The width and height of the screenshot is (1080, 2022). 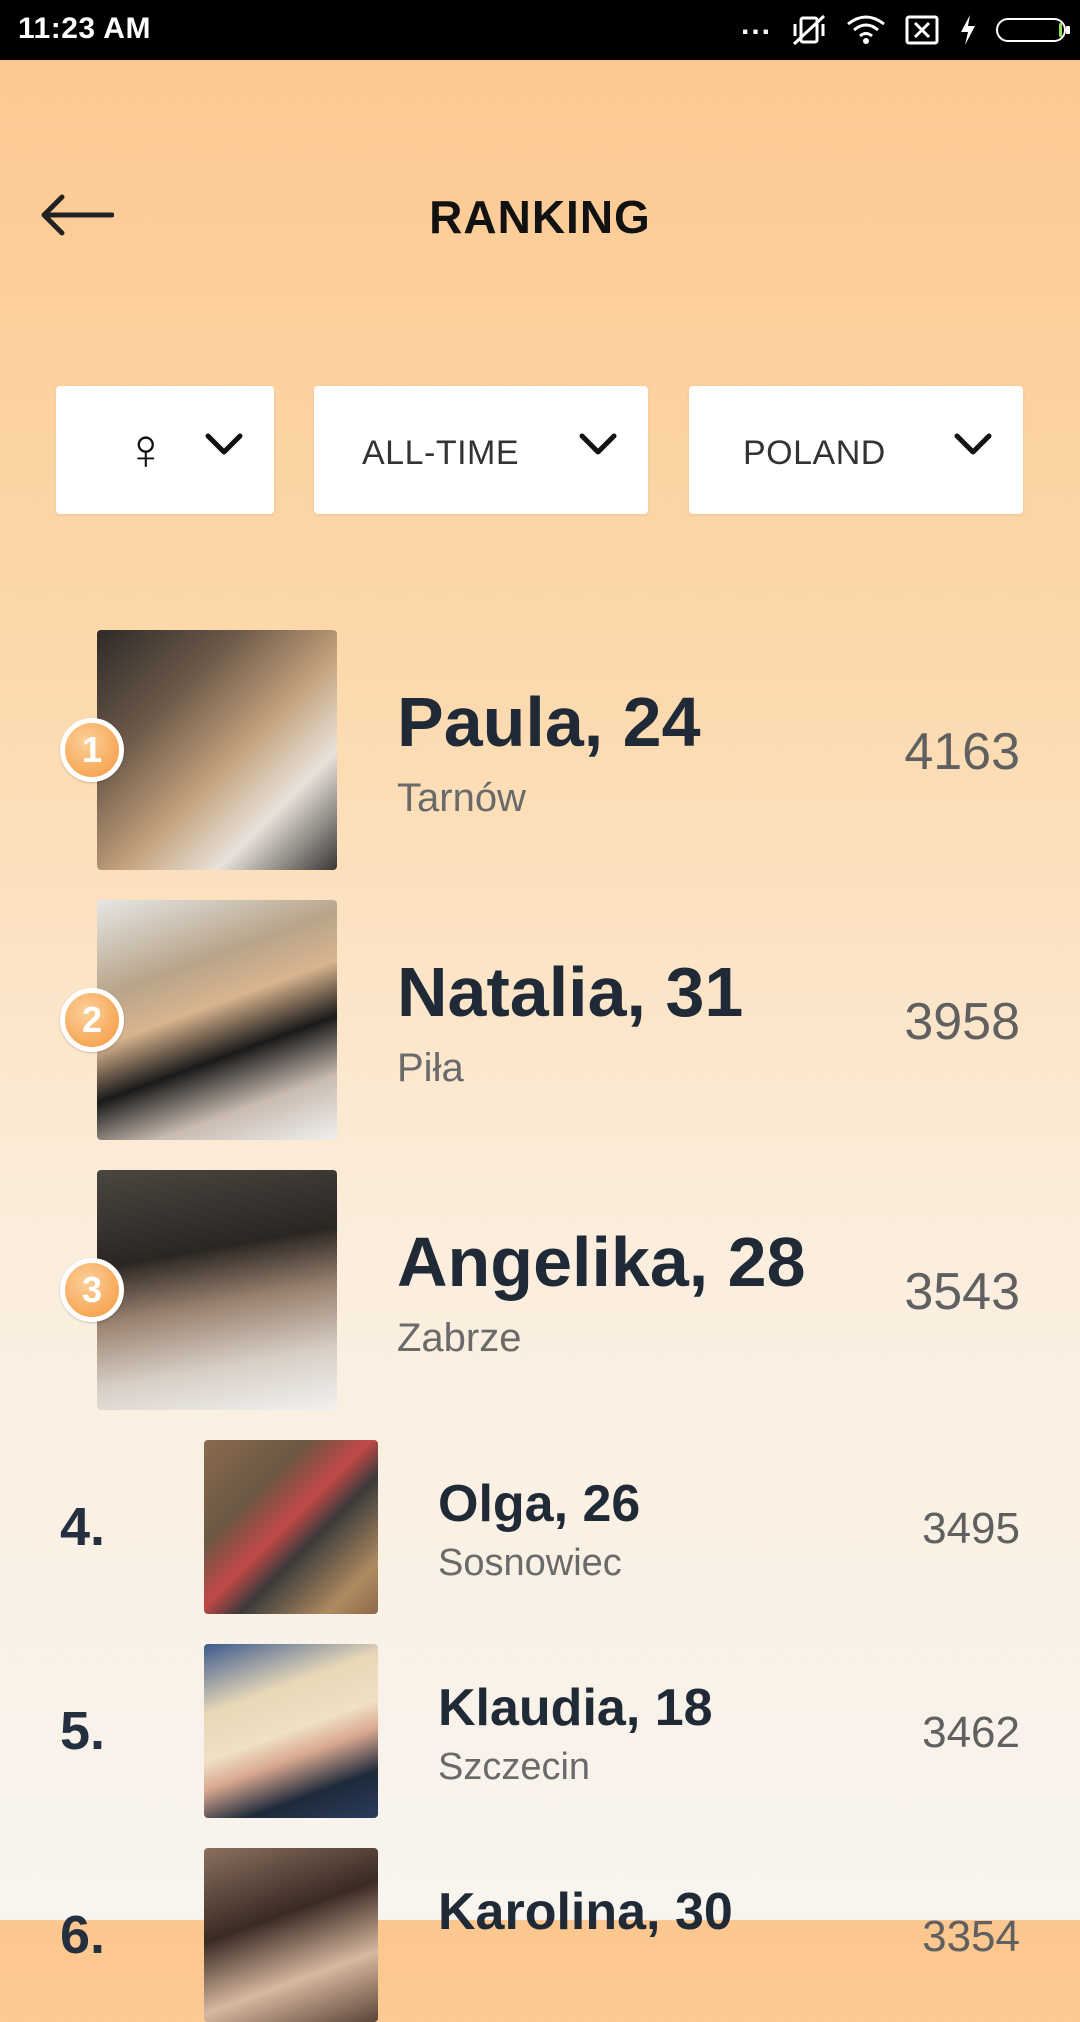 What do you see at coordinates (84, 28) in the screenshot?
I see `status-time: 11:23 AM` at bounding box center [84, 28].